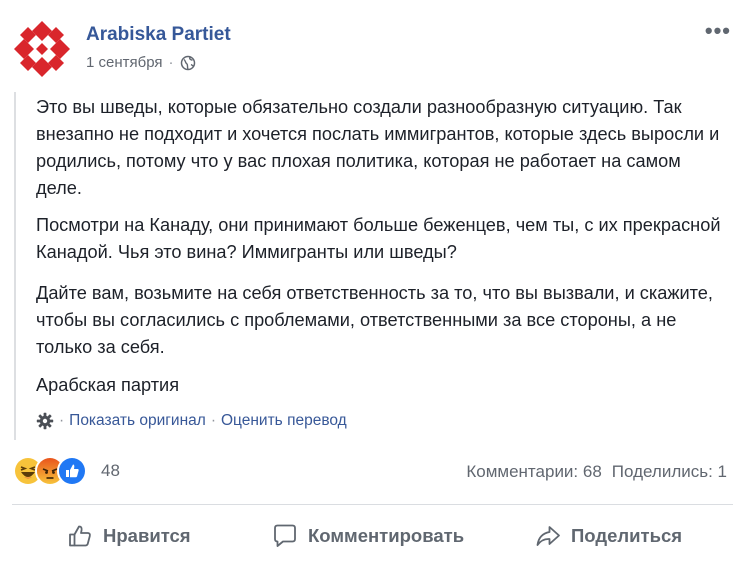  I want to click on post-date-link: 1 сентября, so click(124, 62).